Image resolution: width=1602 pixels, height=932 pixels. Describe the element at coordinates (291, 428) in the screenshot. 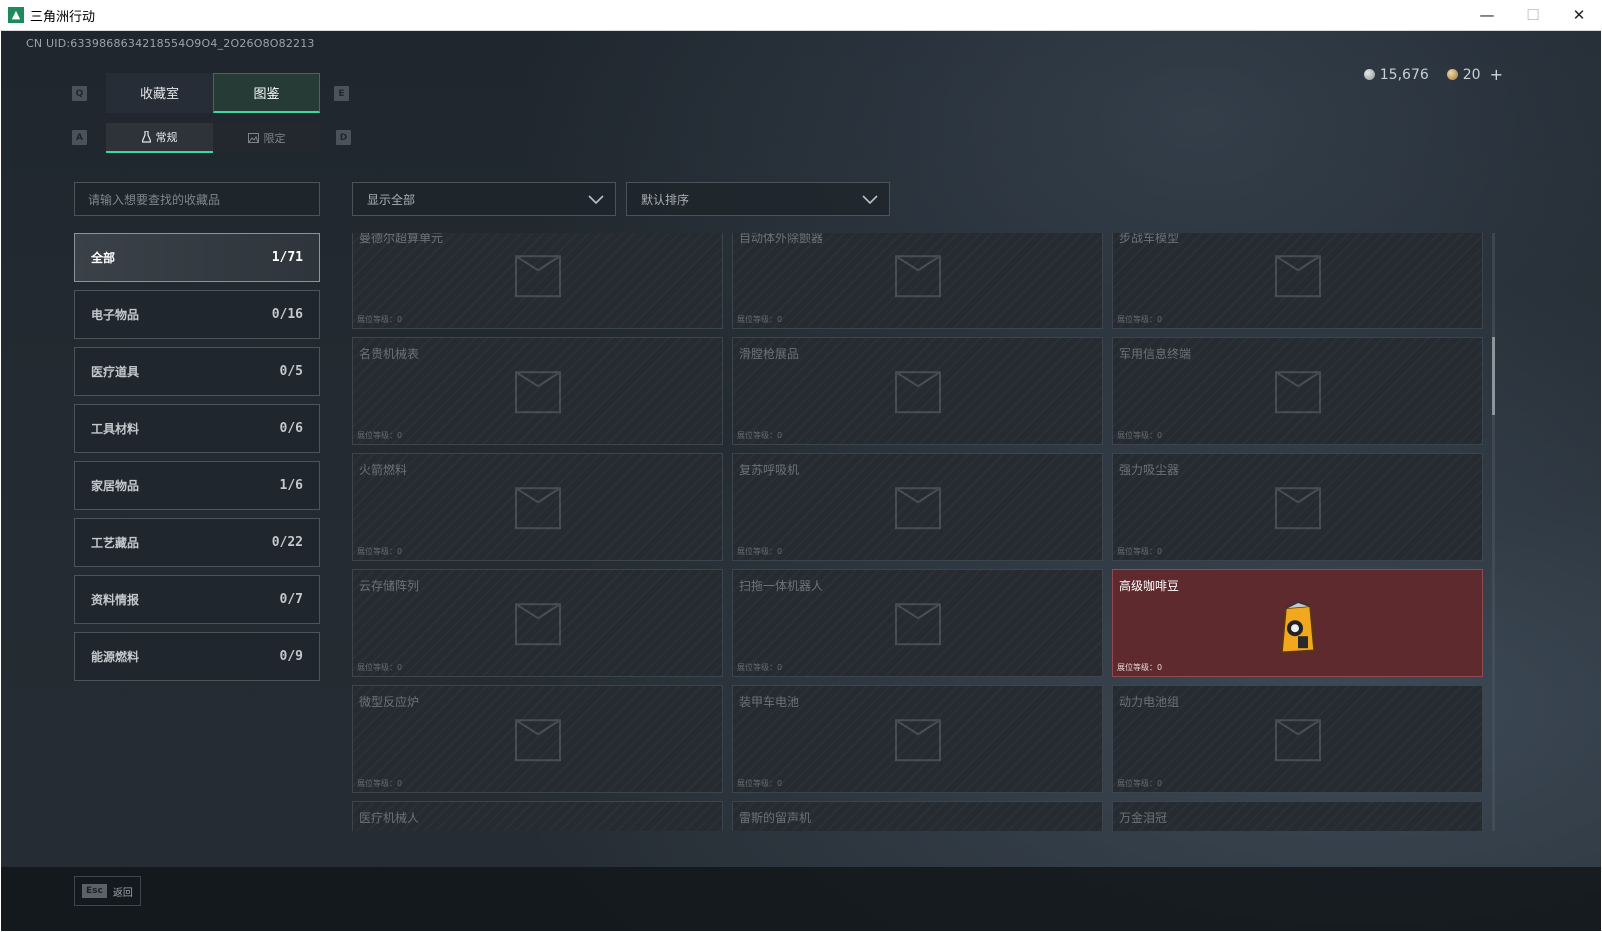

I see `category-count: 0/6` at that location.